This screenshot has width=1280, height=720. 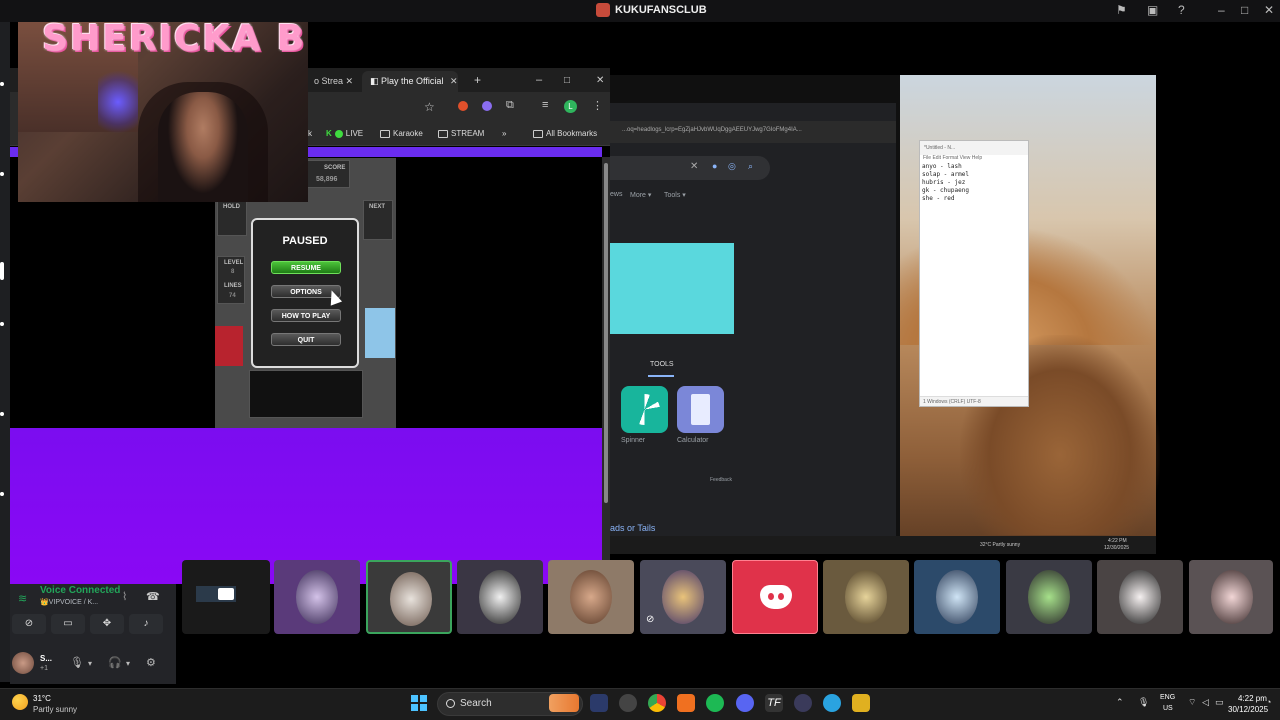 I want to click on clock-time: 4:22 pm, so click(x=1252, y=698).